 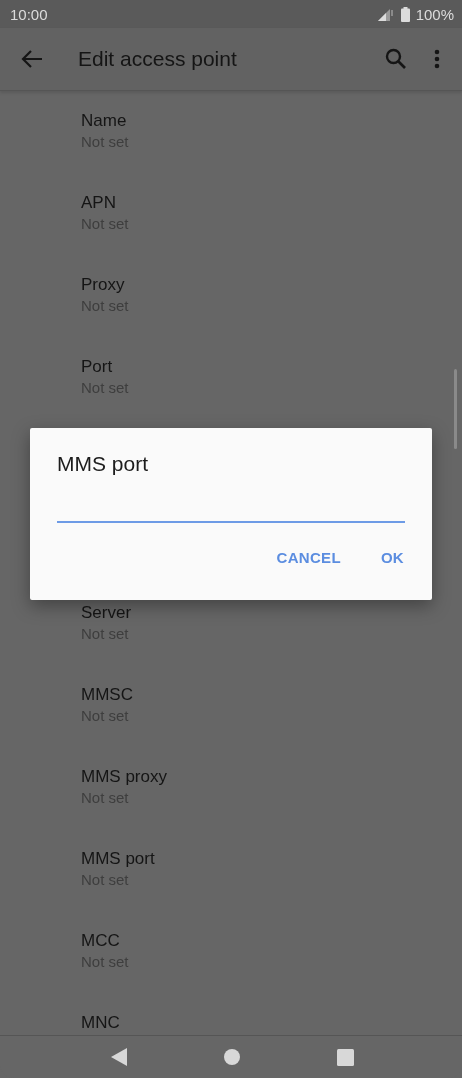 What do you see at coordinates (396, 59) in the screenshot?
I see `search-icon` at bounding box center [396, 59].